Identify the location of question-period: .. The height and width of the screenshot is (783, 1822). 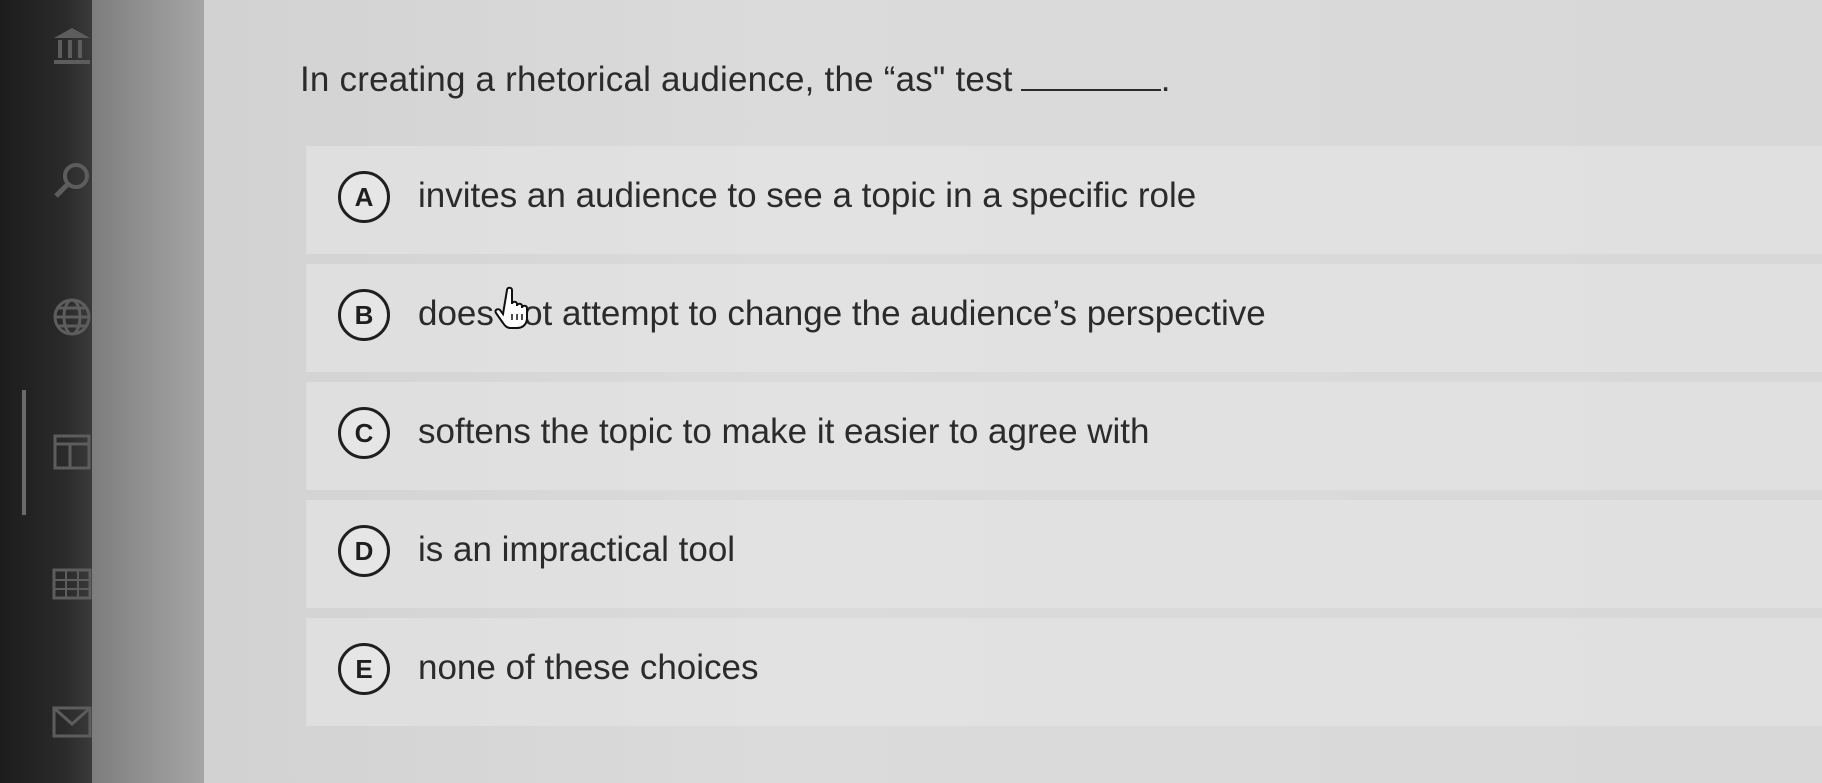
(1165, 79).